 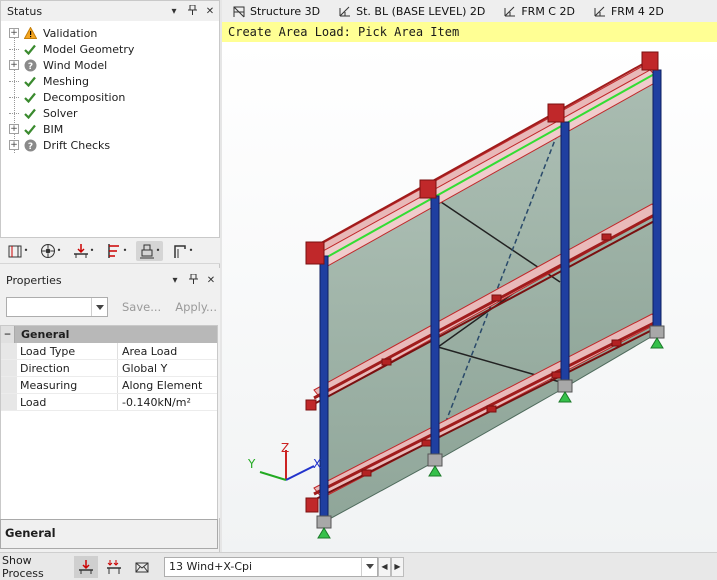 What do you see at coordinates (67, 402) in the screenshot?
I see `property-key: Load` at bounding box center [67, 402].